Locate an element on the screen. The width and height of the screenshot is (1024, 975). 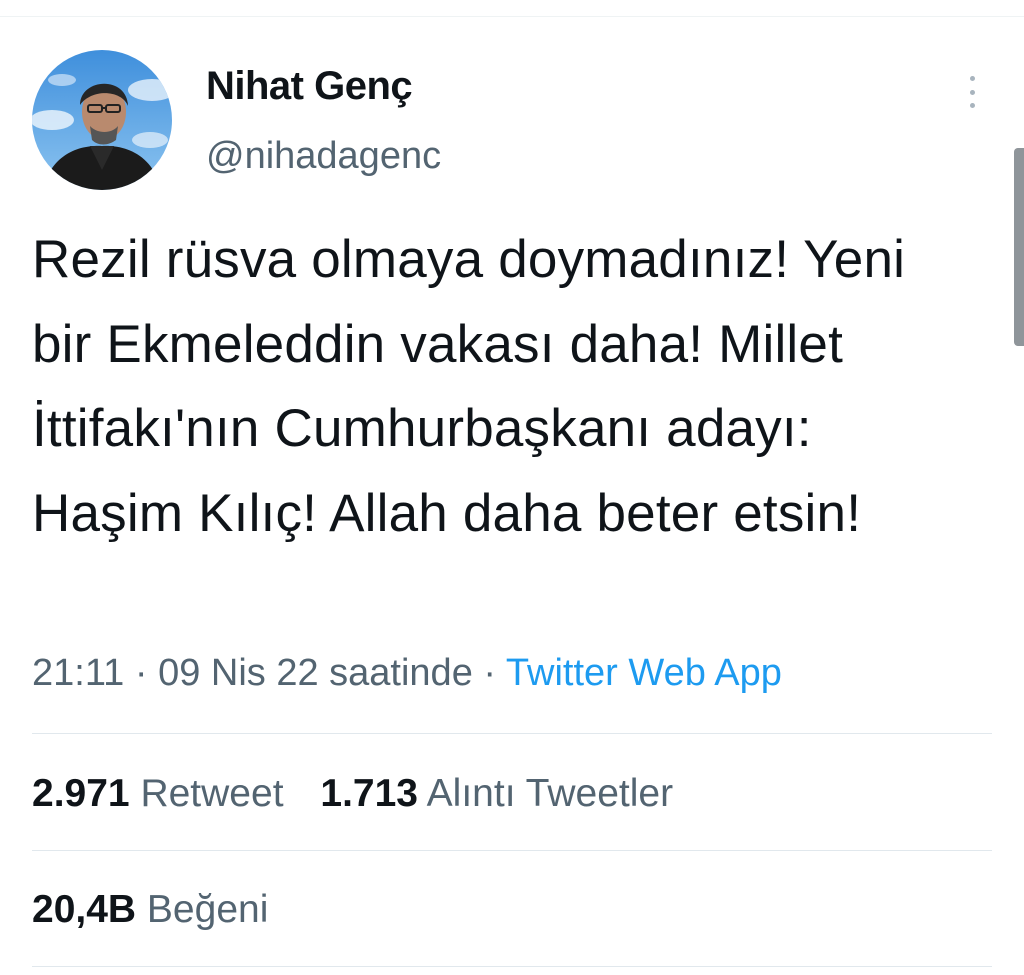
avatar-image is located at coordinates (102, 120).